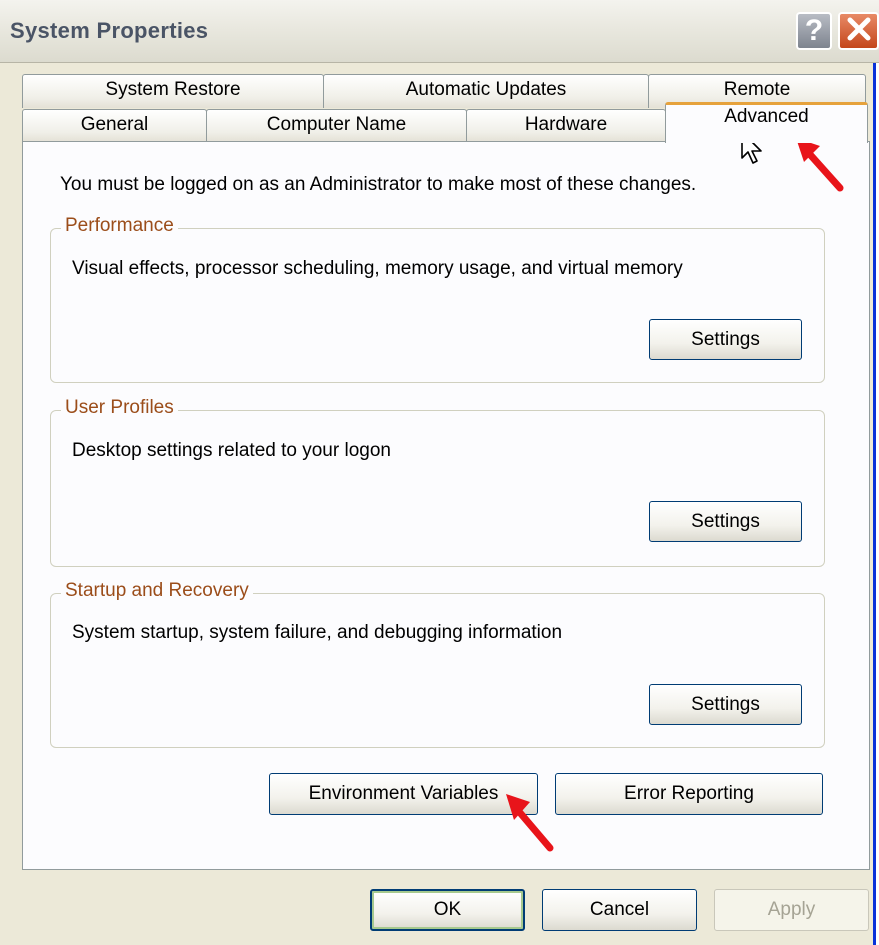  I want to click on close-icon, so click(859, 31).